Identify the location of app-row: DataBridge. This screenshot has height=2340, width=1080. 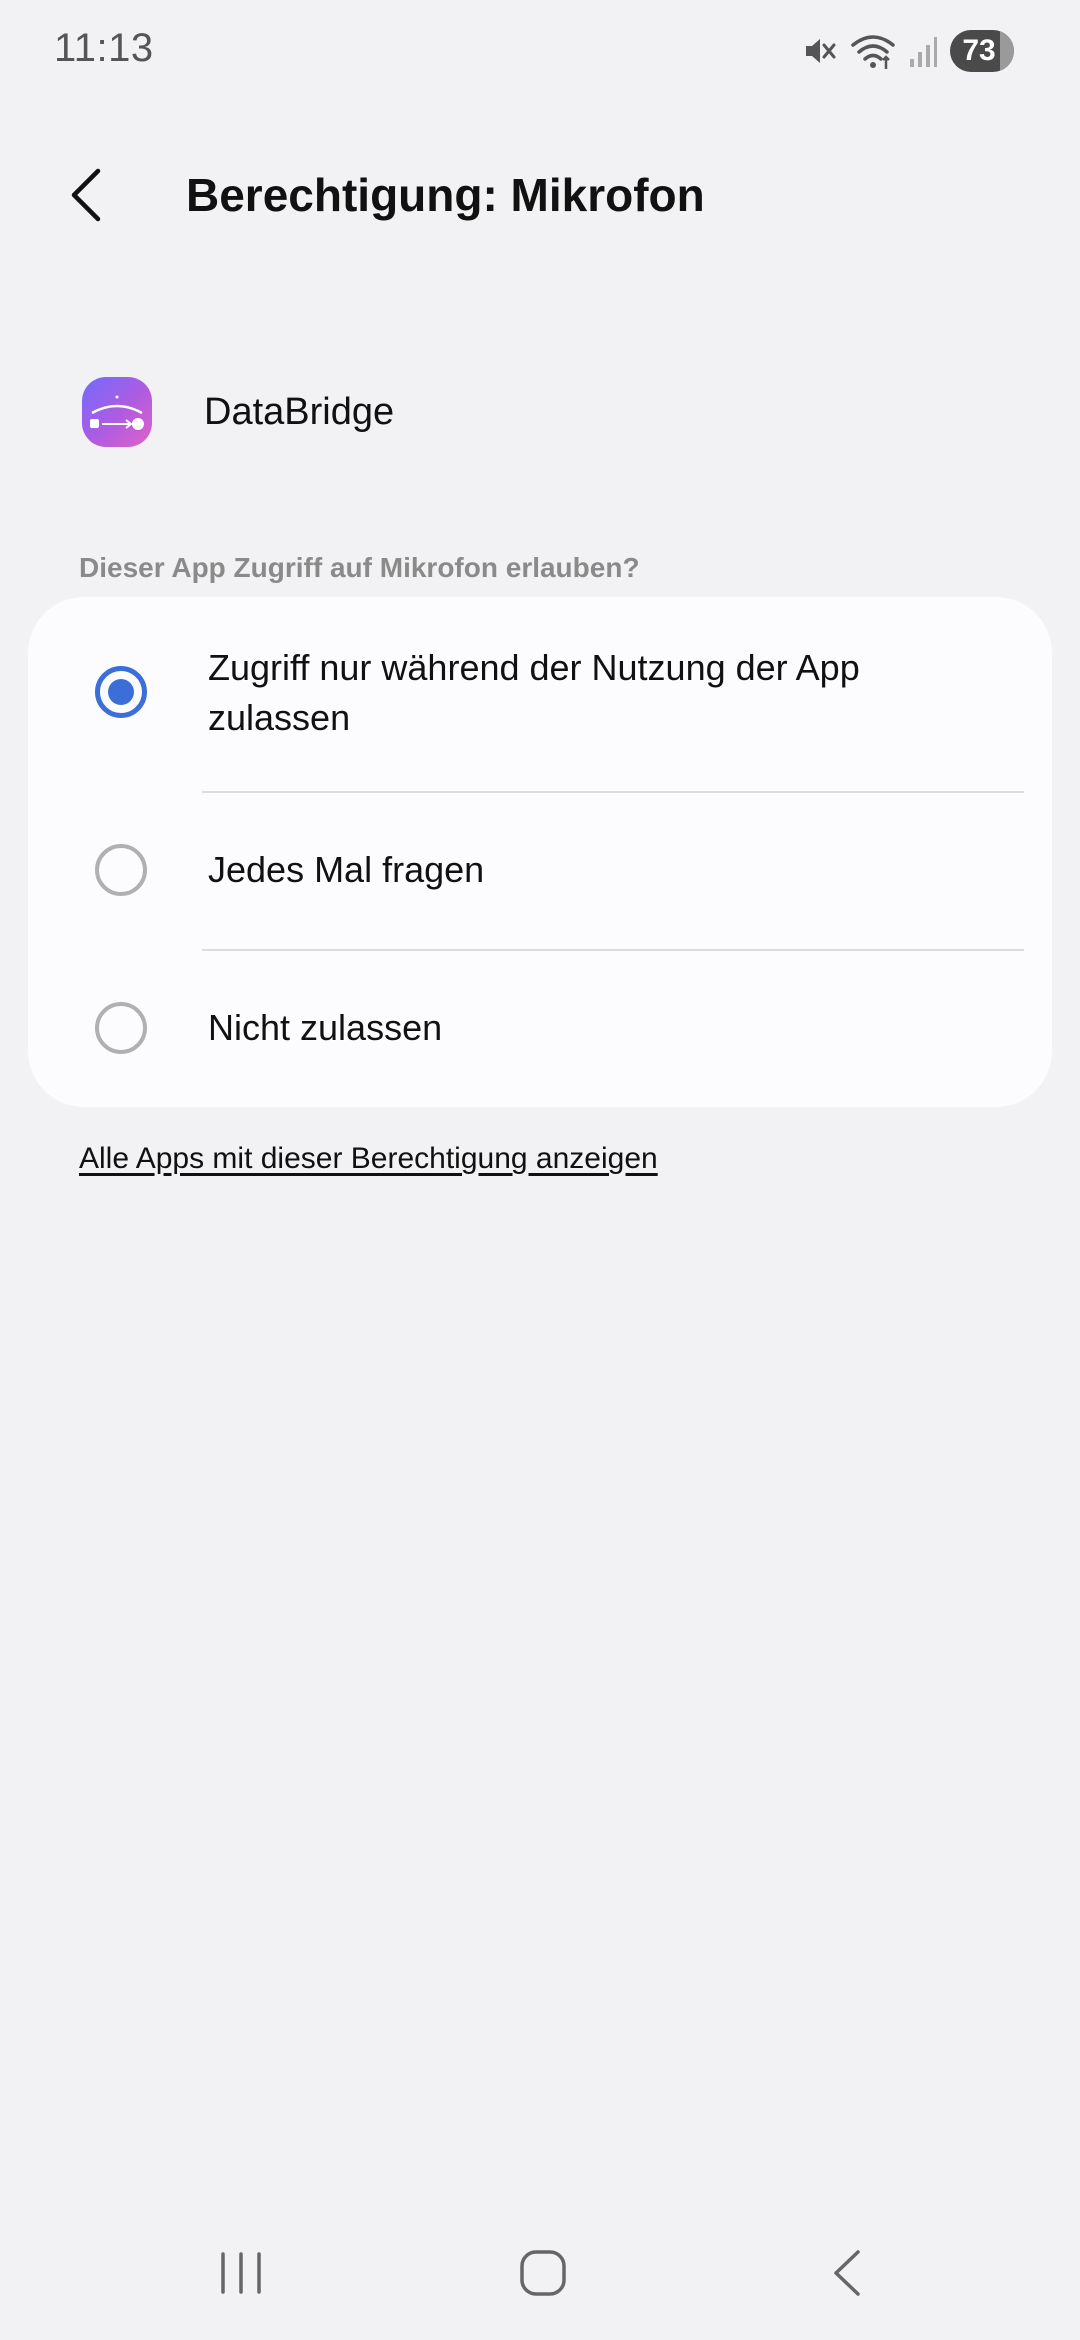
(238, 412).